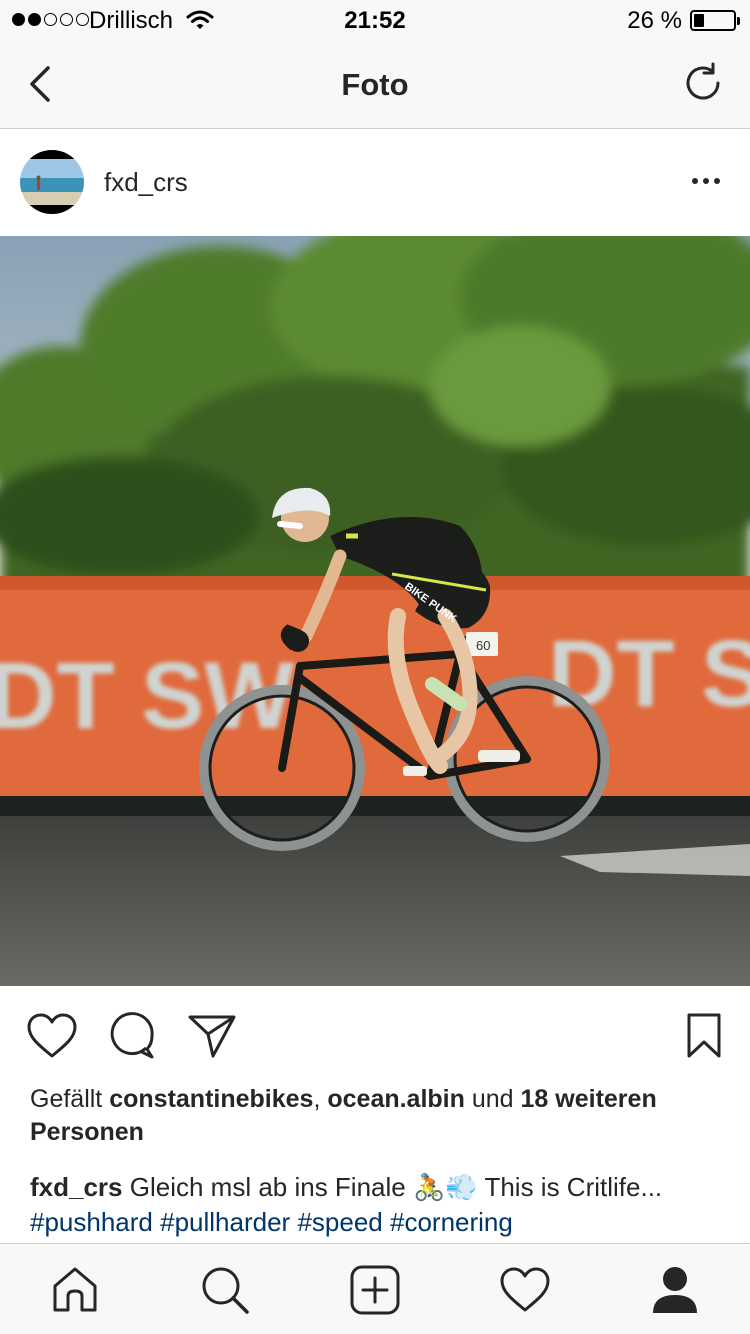 This screenshot has height=1334, width=750. Describe the element at coordinates (212, 1036) in the screenshot. I see `share-icon` at that location.